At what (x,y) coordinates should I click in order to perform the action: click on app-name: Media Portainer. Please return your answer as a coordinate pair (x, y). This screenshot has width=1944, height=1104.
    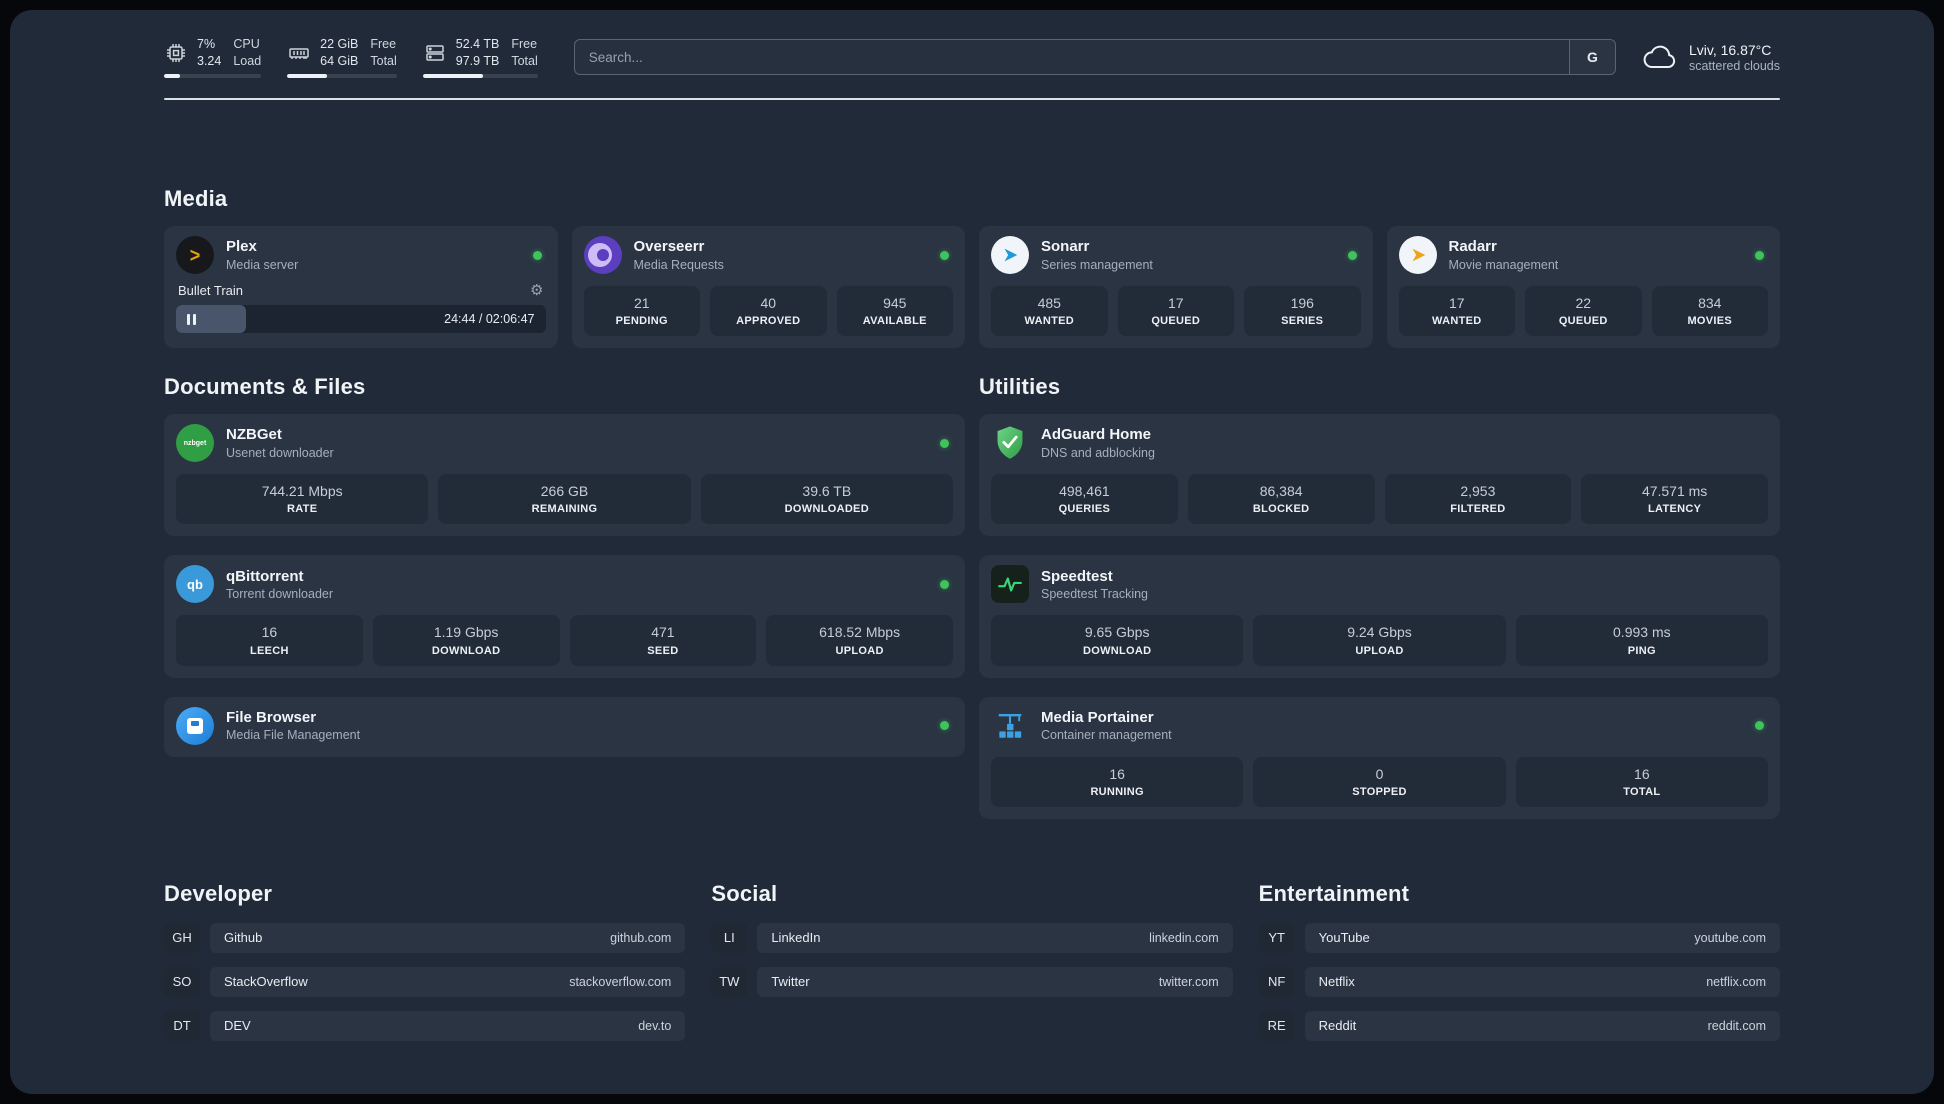
    Looking at the image, I should click on (1097, 717).